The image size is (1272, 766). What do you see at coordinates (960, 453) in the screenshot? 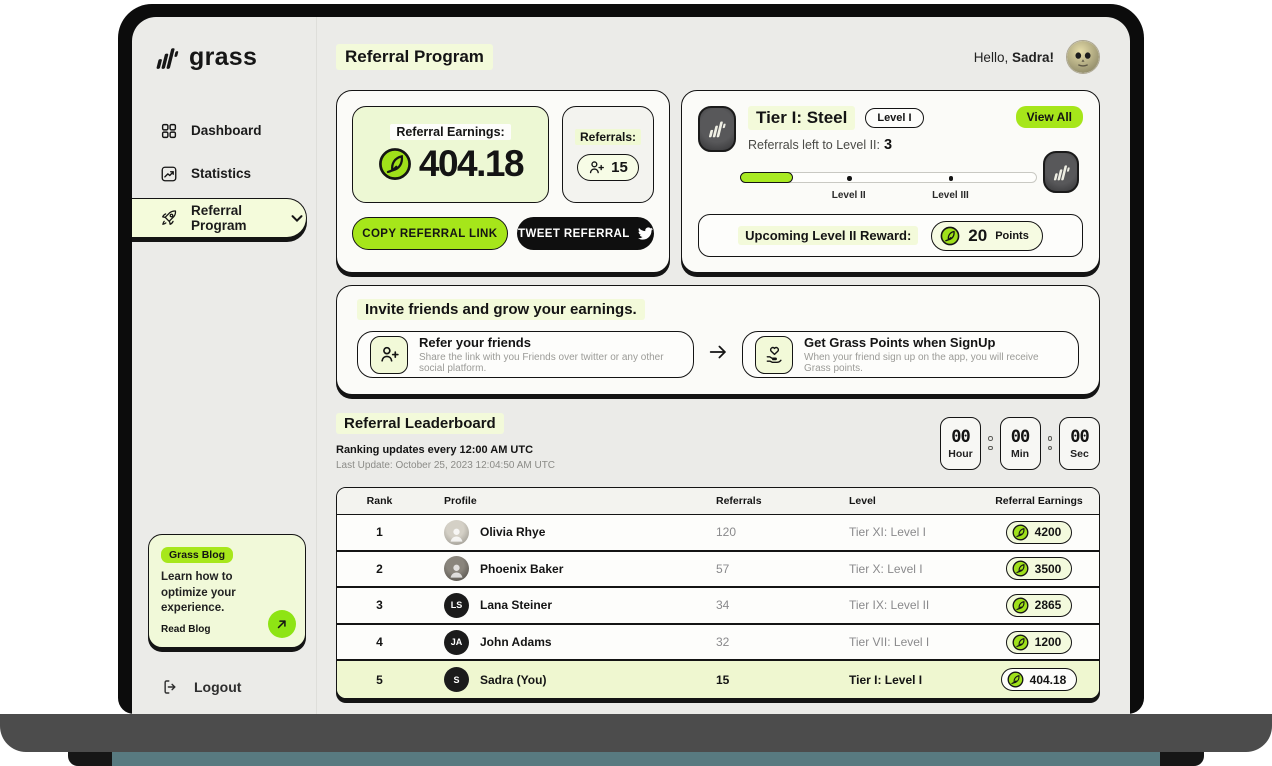
I see `countdown-hour-unit: Hour` at bounding box center [960, 453].